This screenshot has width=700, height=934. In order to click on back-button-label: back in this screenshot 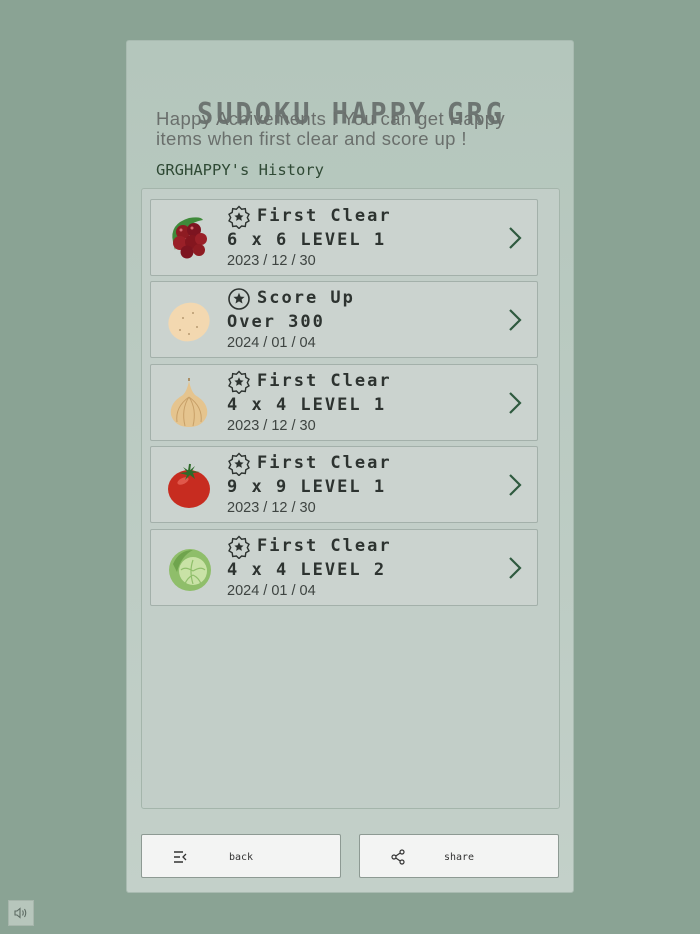, I will do `click(241, 857)`.